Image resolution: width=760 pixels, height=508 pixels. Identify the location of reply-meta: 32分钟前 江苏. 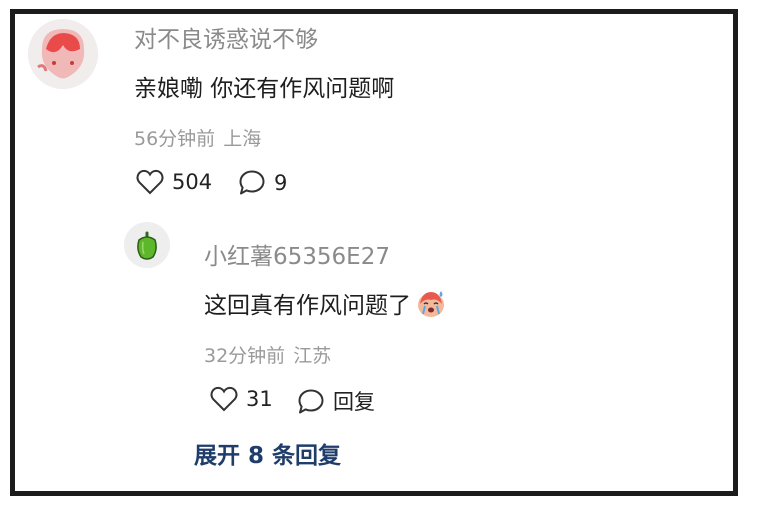
(271, 354).